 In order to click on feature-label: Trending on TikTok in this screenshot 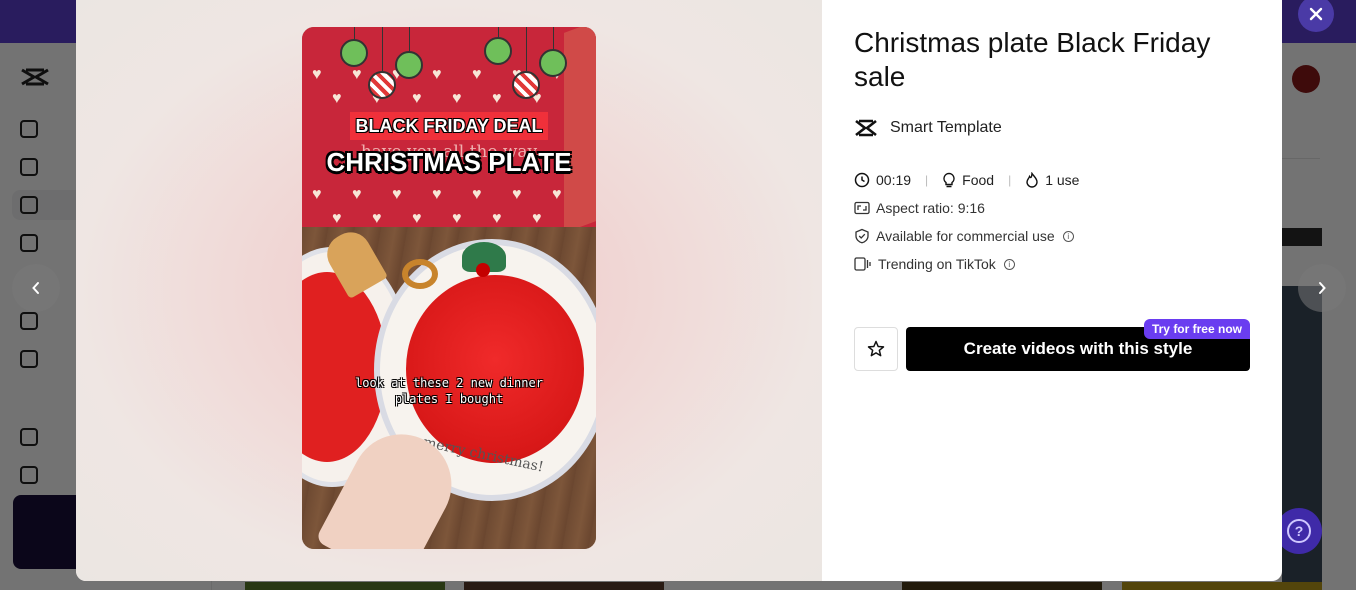, I will do `click(937, 264)`.